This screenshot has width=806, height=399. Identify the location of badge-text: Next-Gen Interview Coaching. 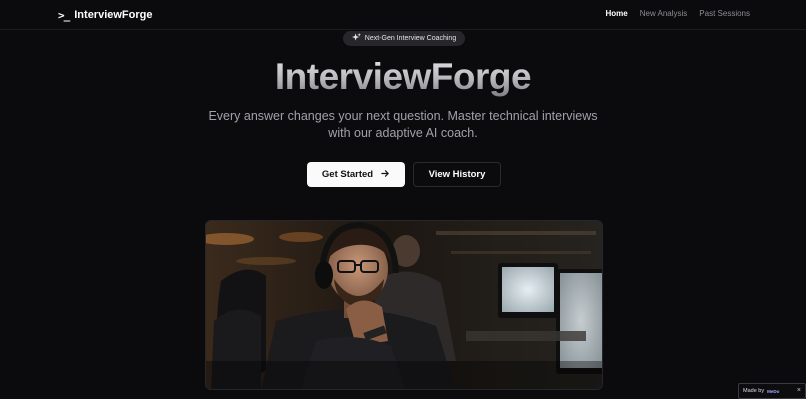
(410, 38).